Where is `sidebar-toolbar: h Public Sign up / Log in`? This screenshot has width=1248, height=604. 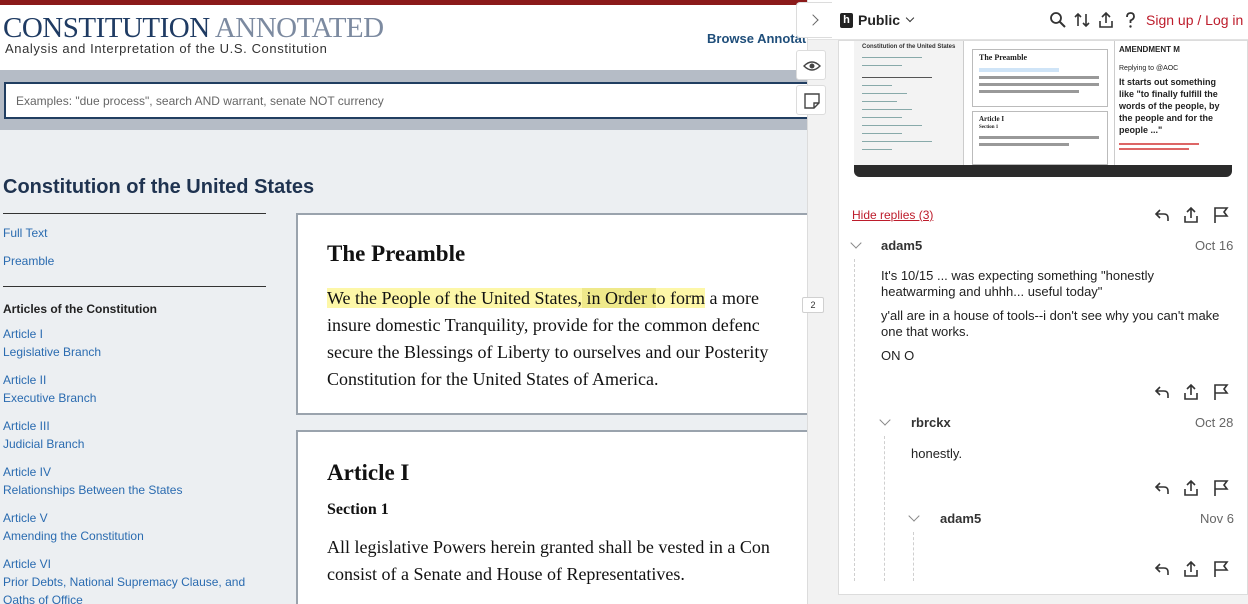
sidebar-toolbar: h Public Sign up / Log in is located at coordinates (1022, 20).